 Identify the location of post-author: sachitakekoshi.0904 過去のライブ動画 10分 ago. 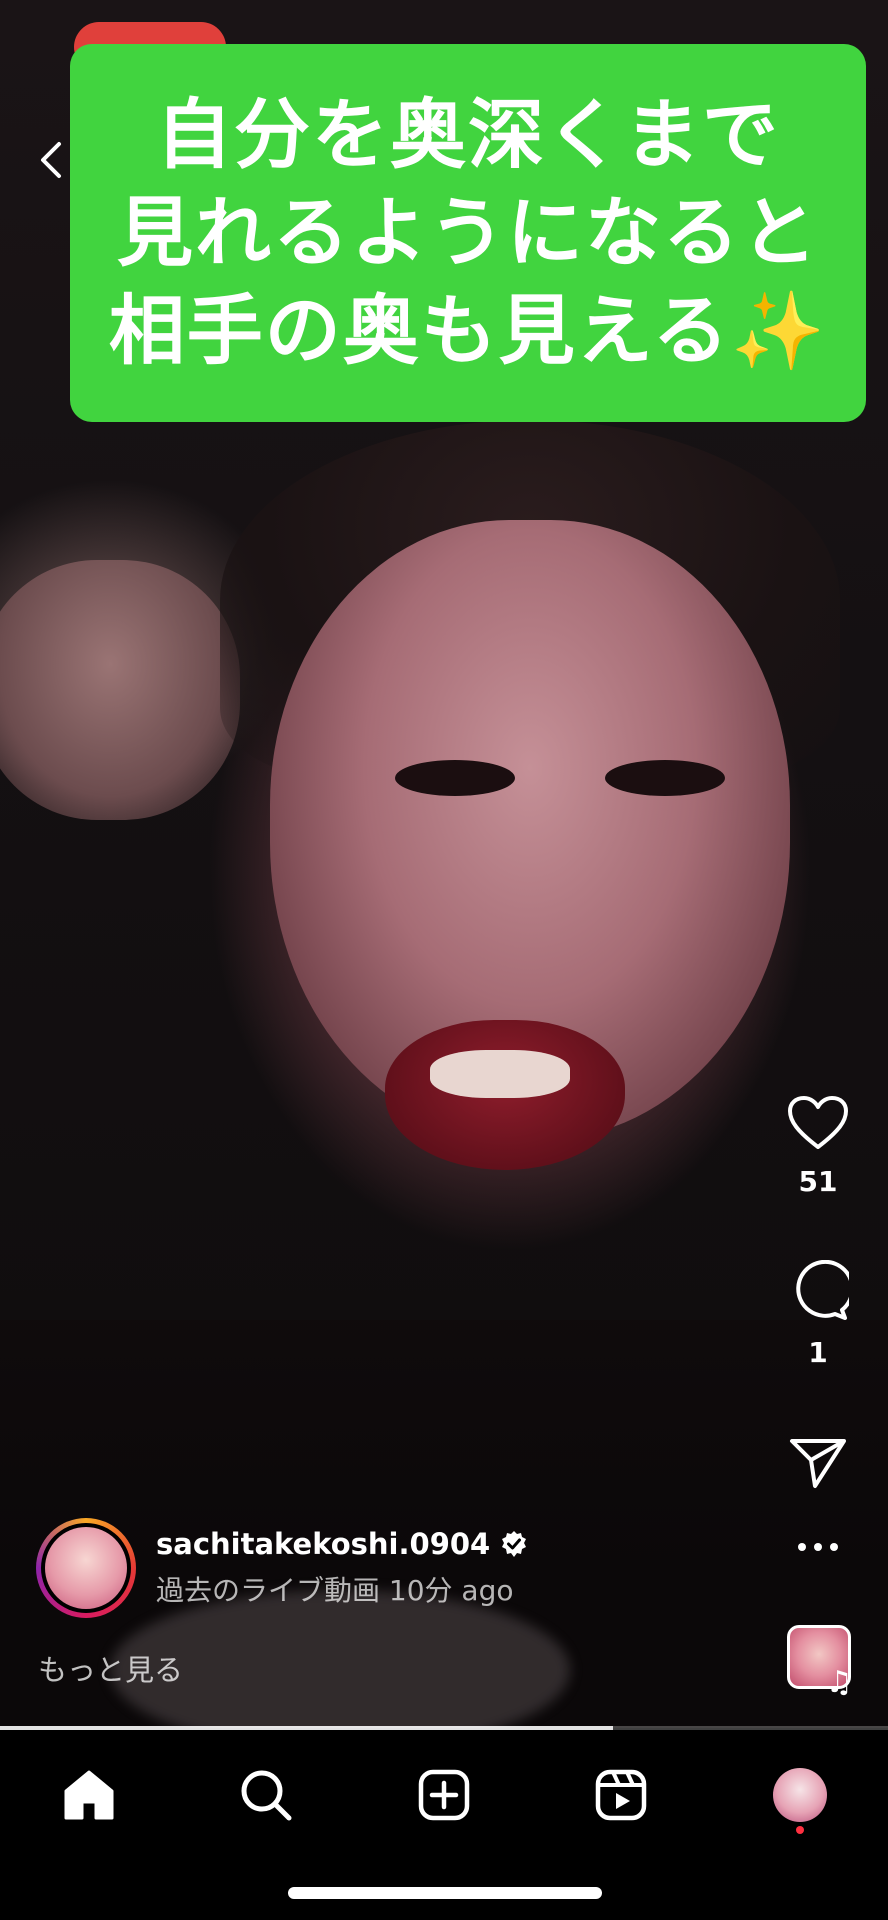
(282, 1568).